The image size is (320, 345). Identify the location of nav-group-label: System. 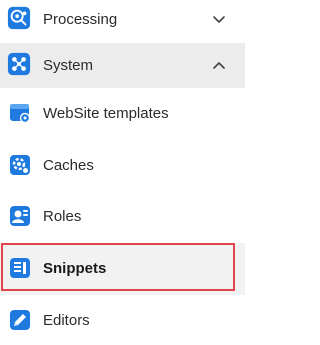
(68, 65).